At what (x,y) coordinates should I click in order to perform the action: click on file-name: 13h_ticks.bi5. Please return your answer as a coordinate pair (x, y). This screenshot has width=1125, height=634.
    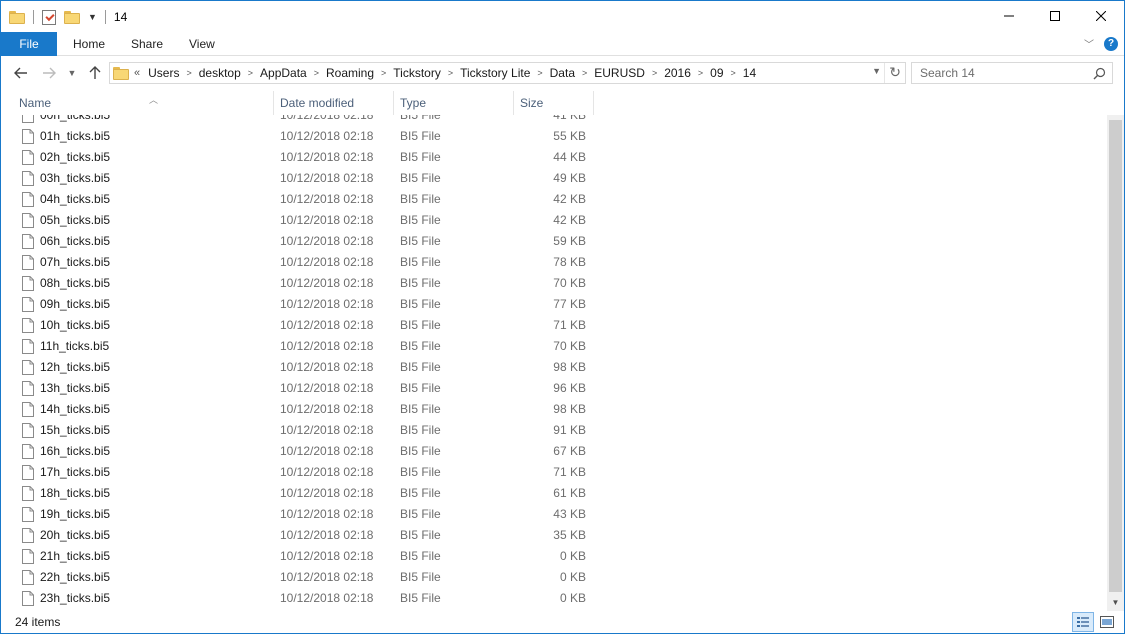
    Looking at the image, I should click on (75, 388).